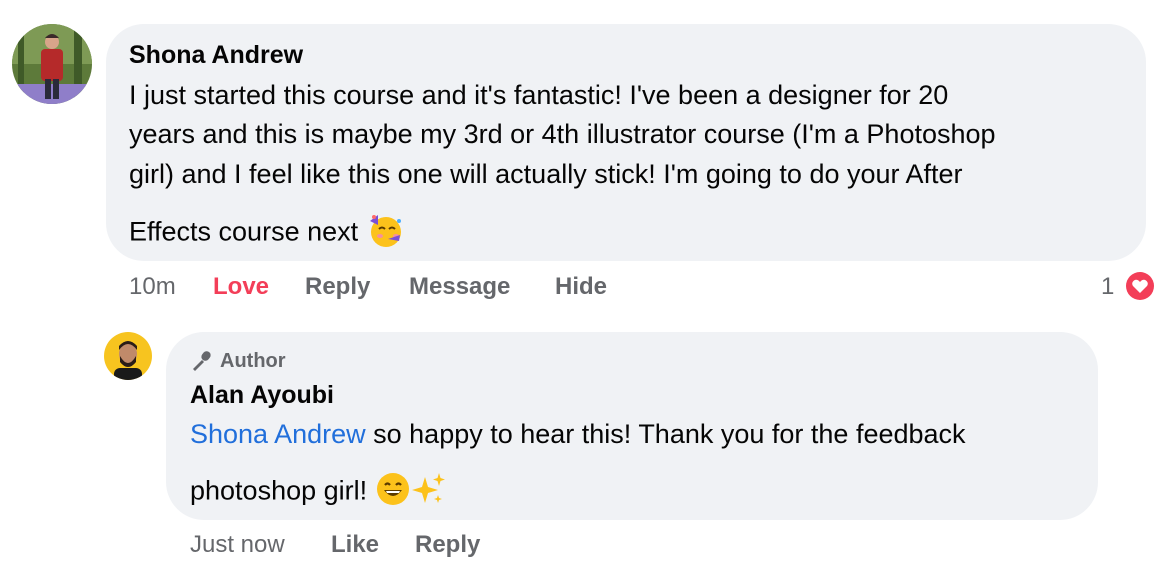  What do you see at coordinates (581, 287) in the screenshot?
I see `hide-button: Hide` at bounding box center [581, 287].